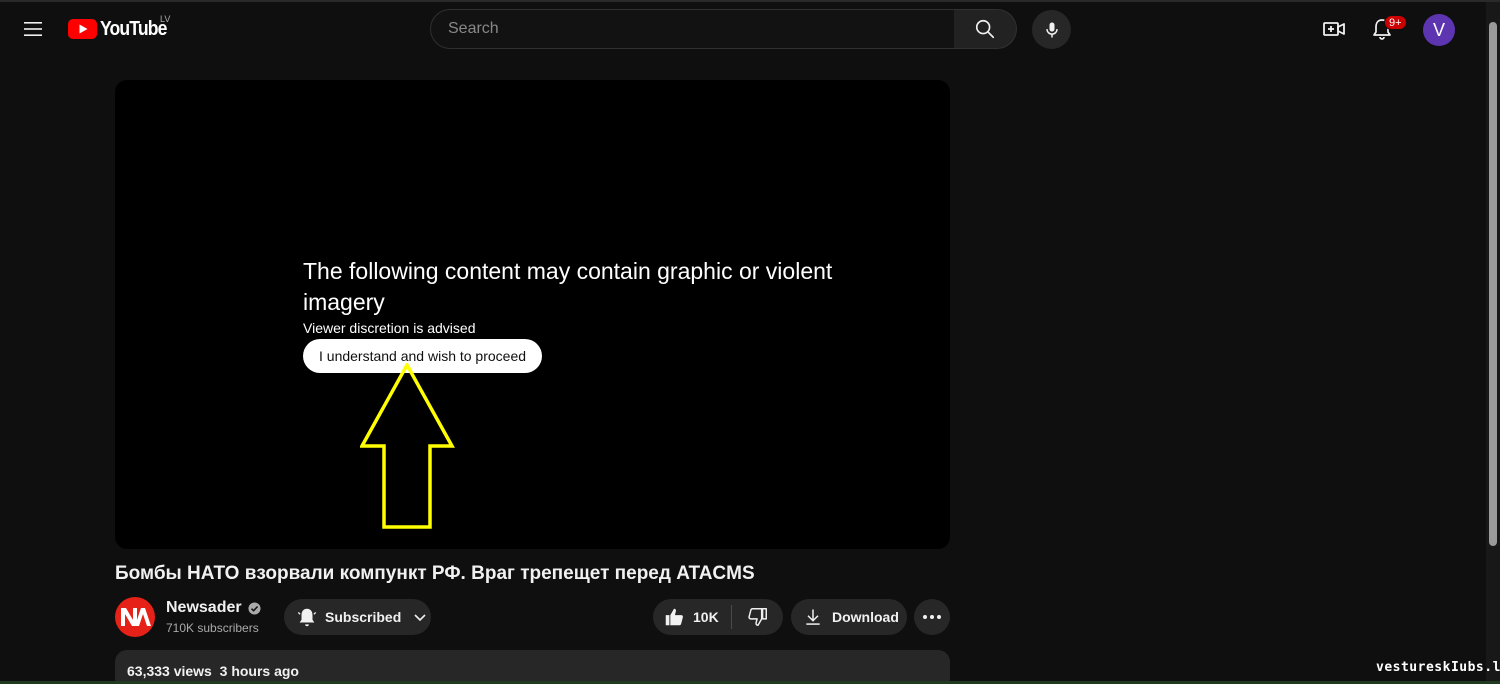 This screenshot has width=1500, height=684. I want to click on voice-search-button, so click(1051, 29).